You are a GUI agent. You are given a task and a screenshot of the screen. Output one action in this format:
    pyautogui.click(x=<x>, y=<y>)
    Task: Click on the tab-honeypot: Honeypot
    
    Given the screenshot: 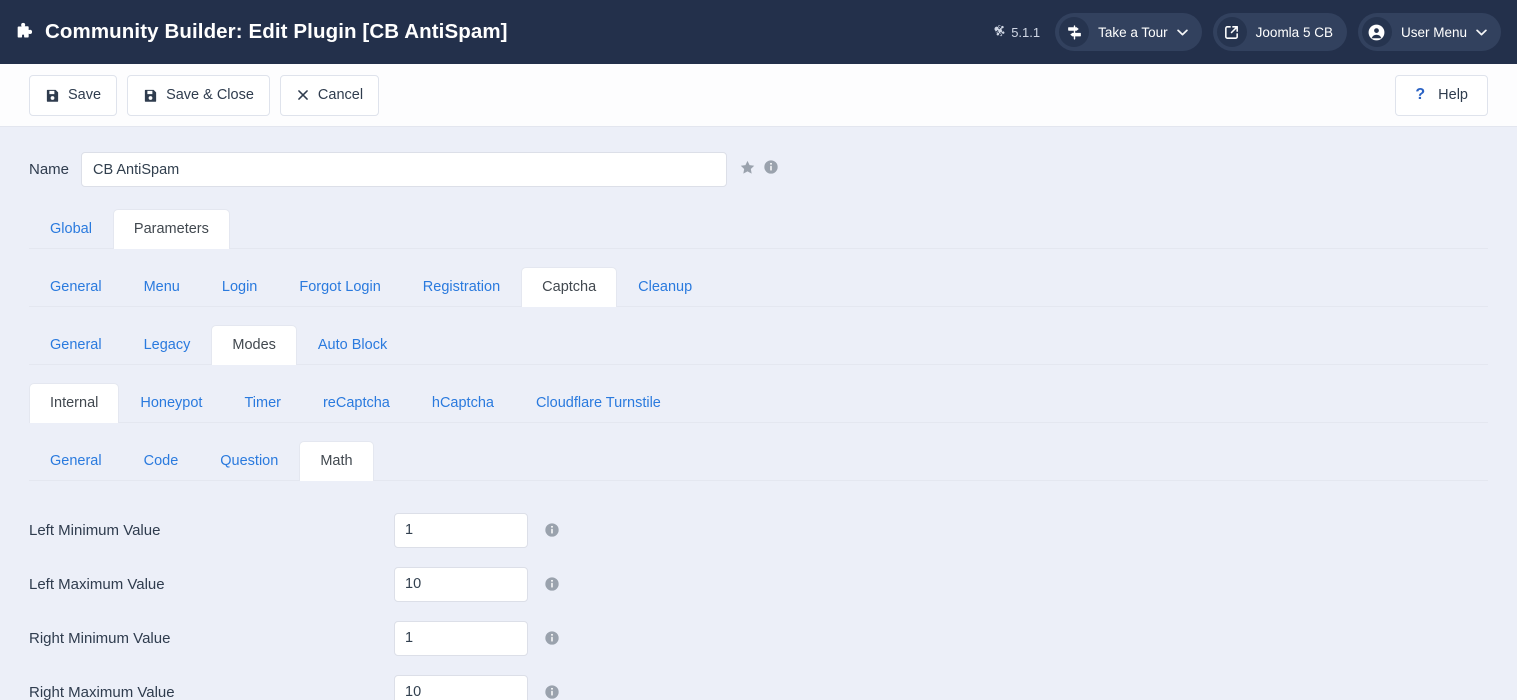 What is the action you would take?
    pyautogui.click(x=171, y=403)
    